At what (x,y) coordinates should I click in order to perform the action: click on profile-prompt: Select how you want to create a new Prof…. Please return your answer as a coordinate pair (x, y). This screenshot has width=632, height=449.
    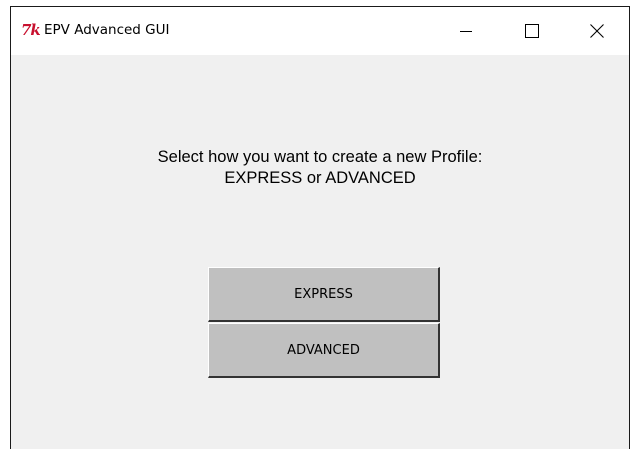
    Looking at the image, I should click on (320, 168).